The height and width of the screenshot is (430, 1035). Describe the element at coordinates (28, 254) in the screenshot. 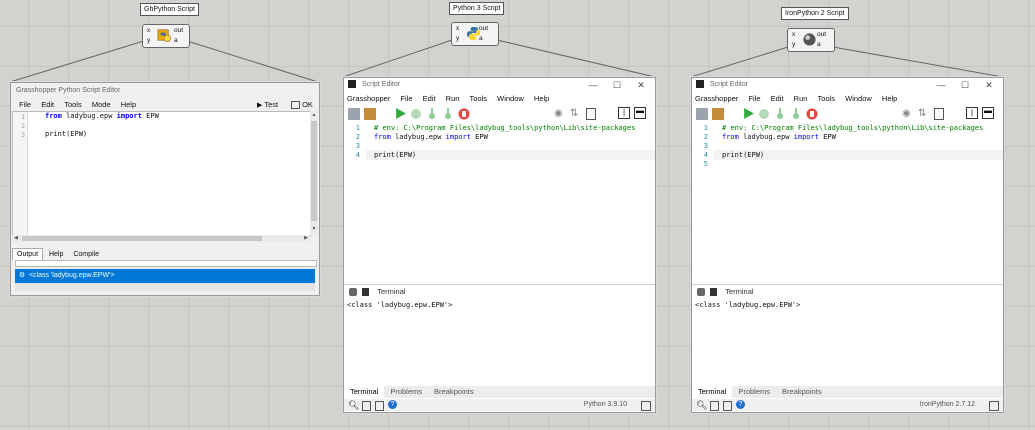

I see `tab-output: Output` at that location.